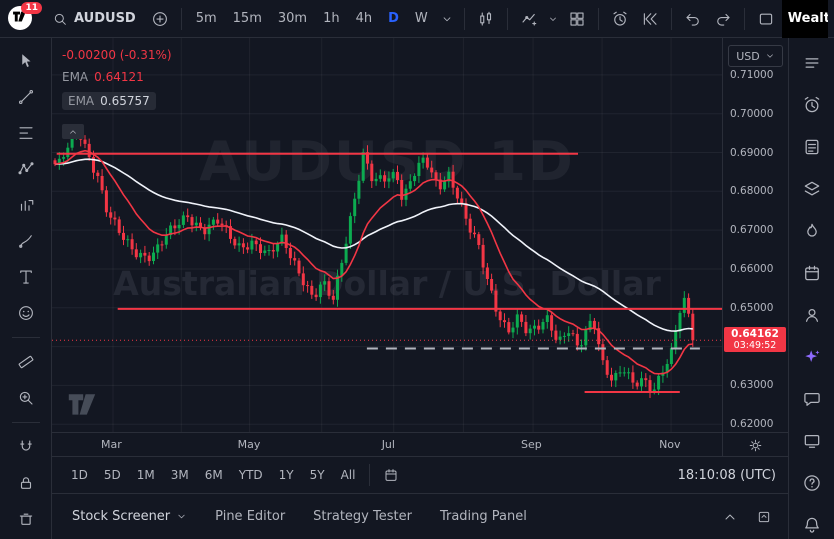 The height and width of the screenshot is (539, 834). I want to click on legend-change-row: -0.00200 (-0.31%), so click(117, 55).